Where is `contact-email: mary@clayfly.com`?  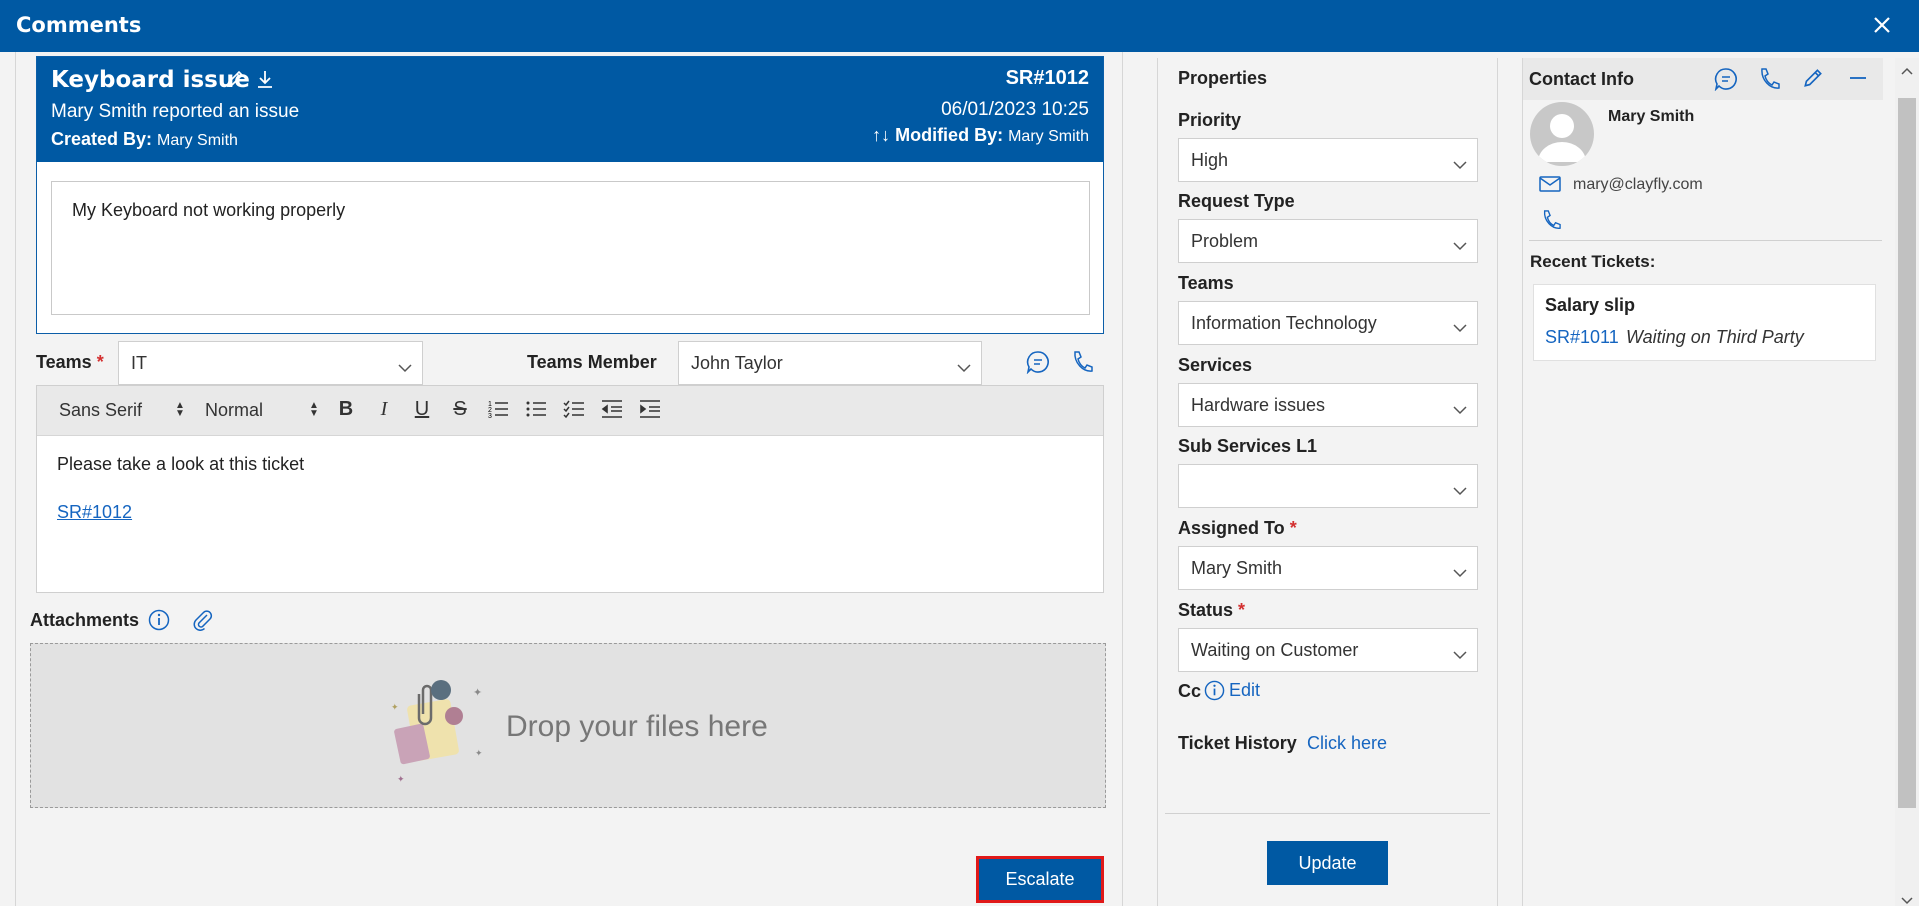 contact-email: mary@clayfly.com is located at coordinates (1638, 185).